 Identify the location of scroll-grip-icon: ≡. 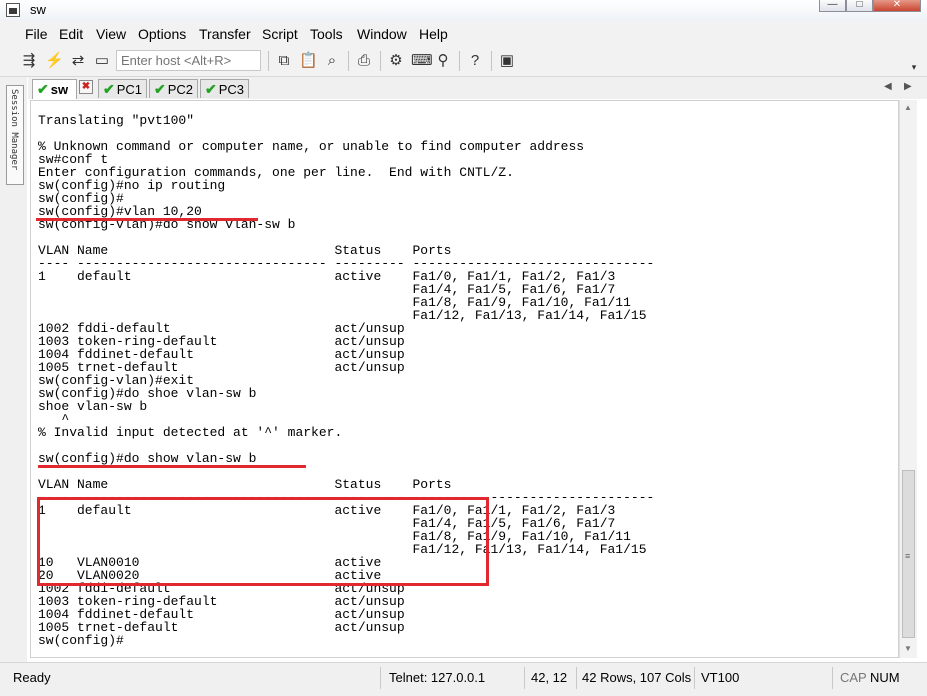
(908, 556).